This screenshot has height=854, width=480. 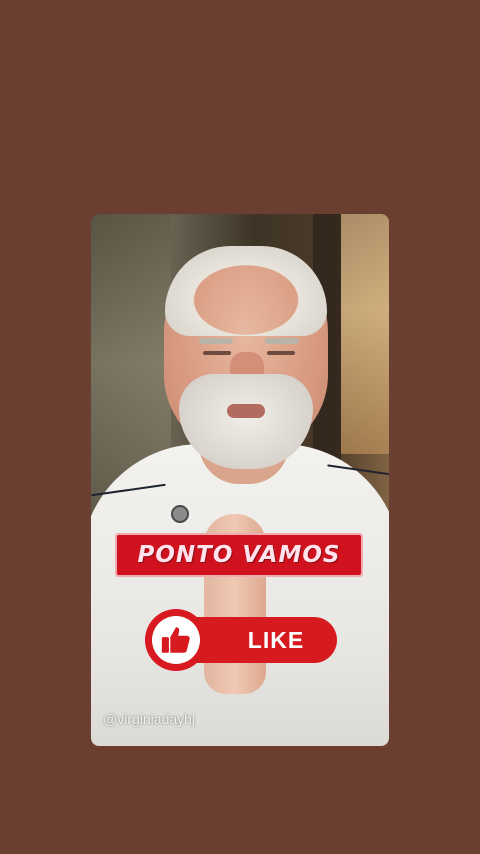 What do you see at coordinates (365, 334) in the screenshot?
I see `background-window` at bounding box center [365, 334].